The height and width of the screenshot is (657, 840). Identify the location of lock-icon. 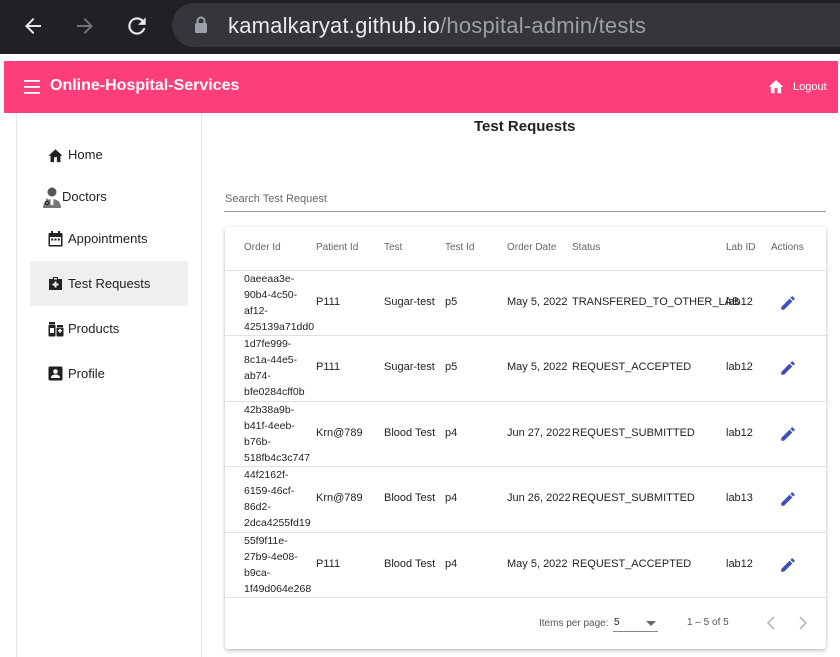
(201, 24).